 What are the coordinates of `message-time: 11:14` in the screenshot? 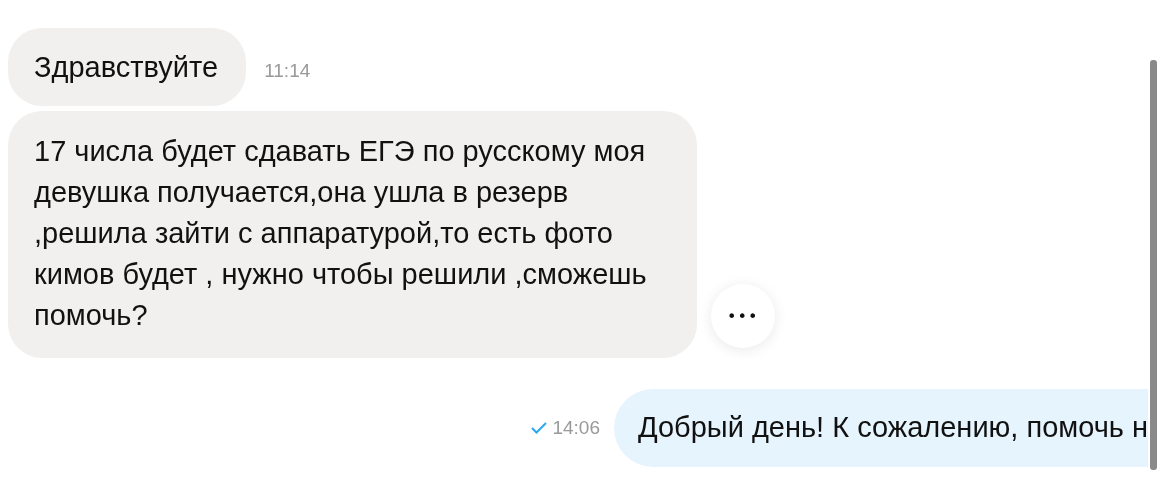 It's located at (287, 71).